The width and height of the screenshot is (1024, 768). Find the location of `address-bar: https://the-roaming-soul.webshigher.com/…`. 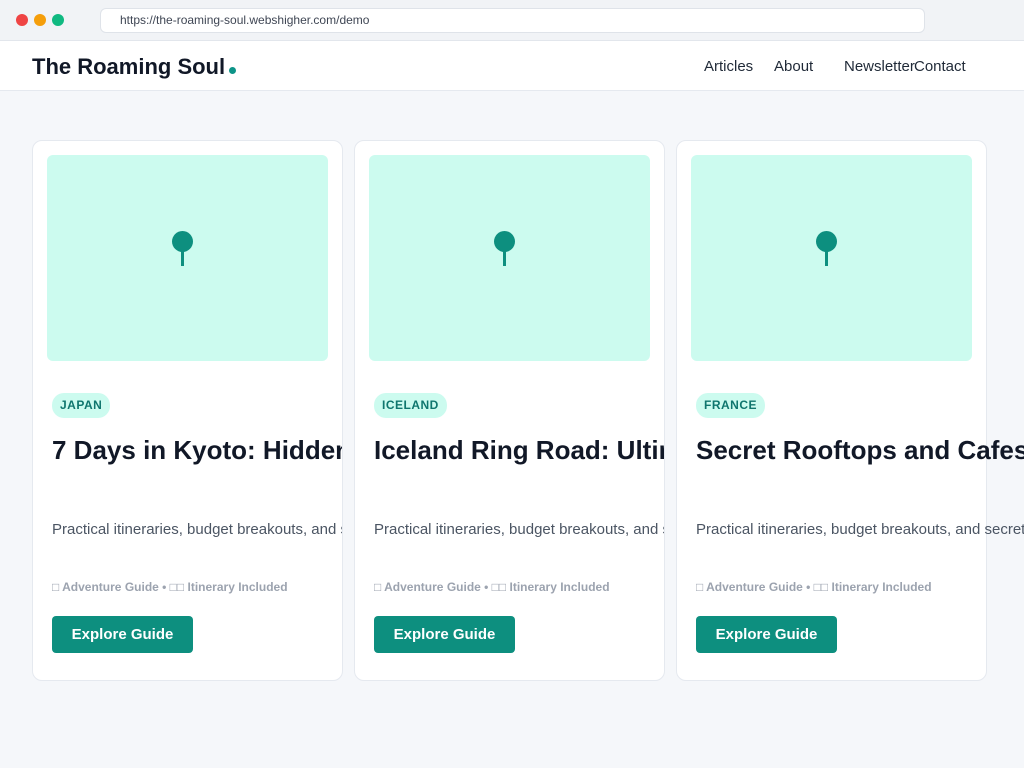

address-bar: https://the-roaming-soul.webshigher.com/… is located at coordinates (512, 20).